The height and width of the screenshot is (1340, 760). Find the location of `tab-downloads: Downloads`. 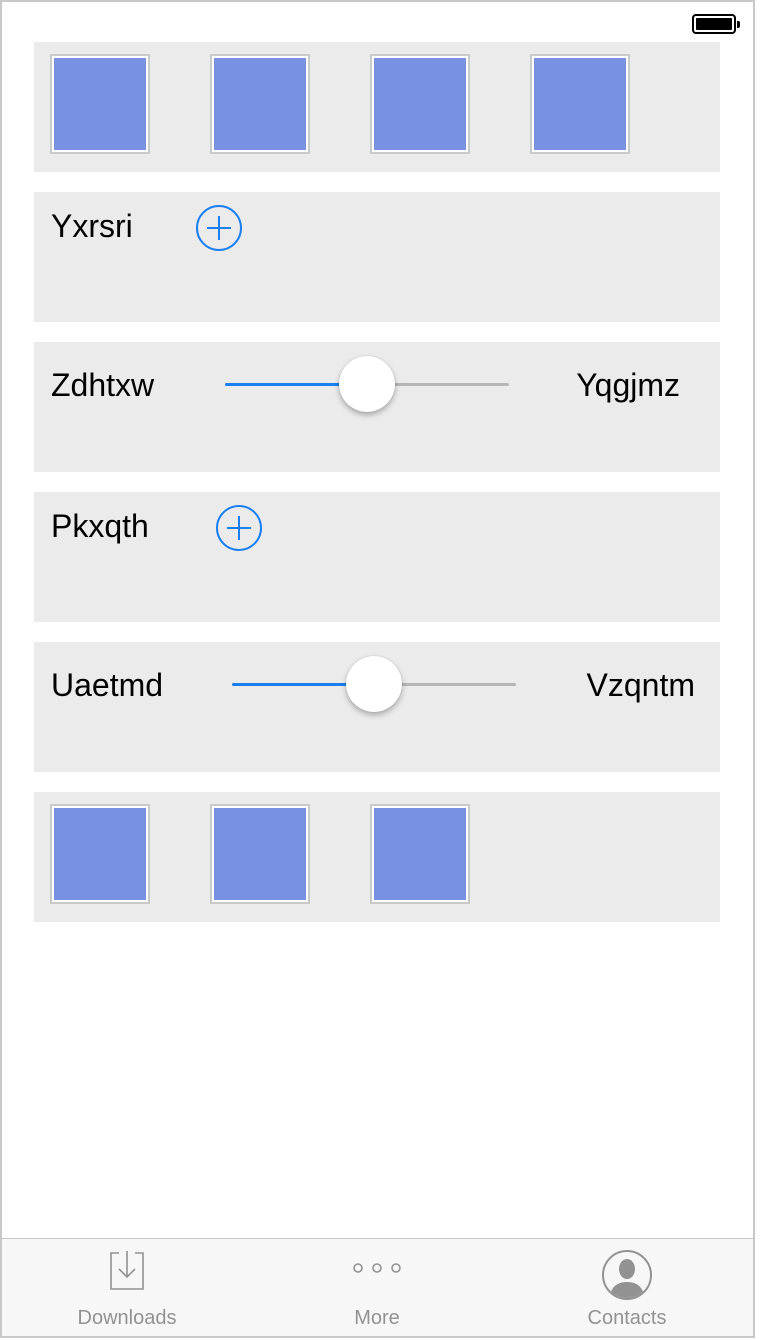

tab-downloads: Downloads is located at coordinates (127, 1287).